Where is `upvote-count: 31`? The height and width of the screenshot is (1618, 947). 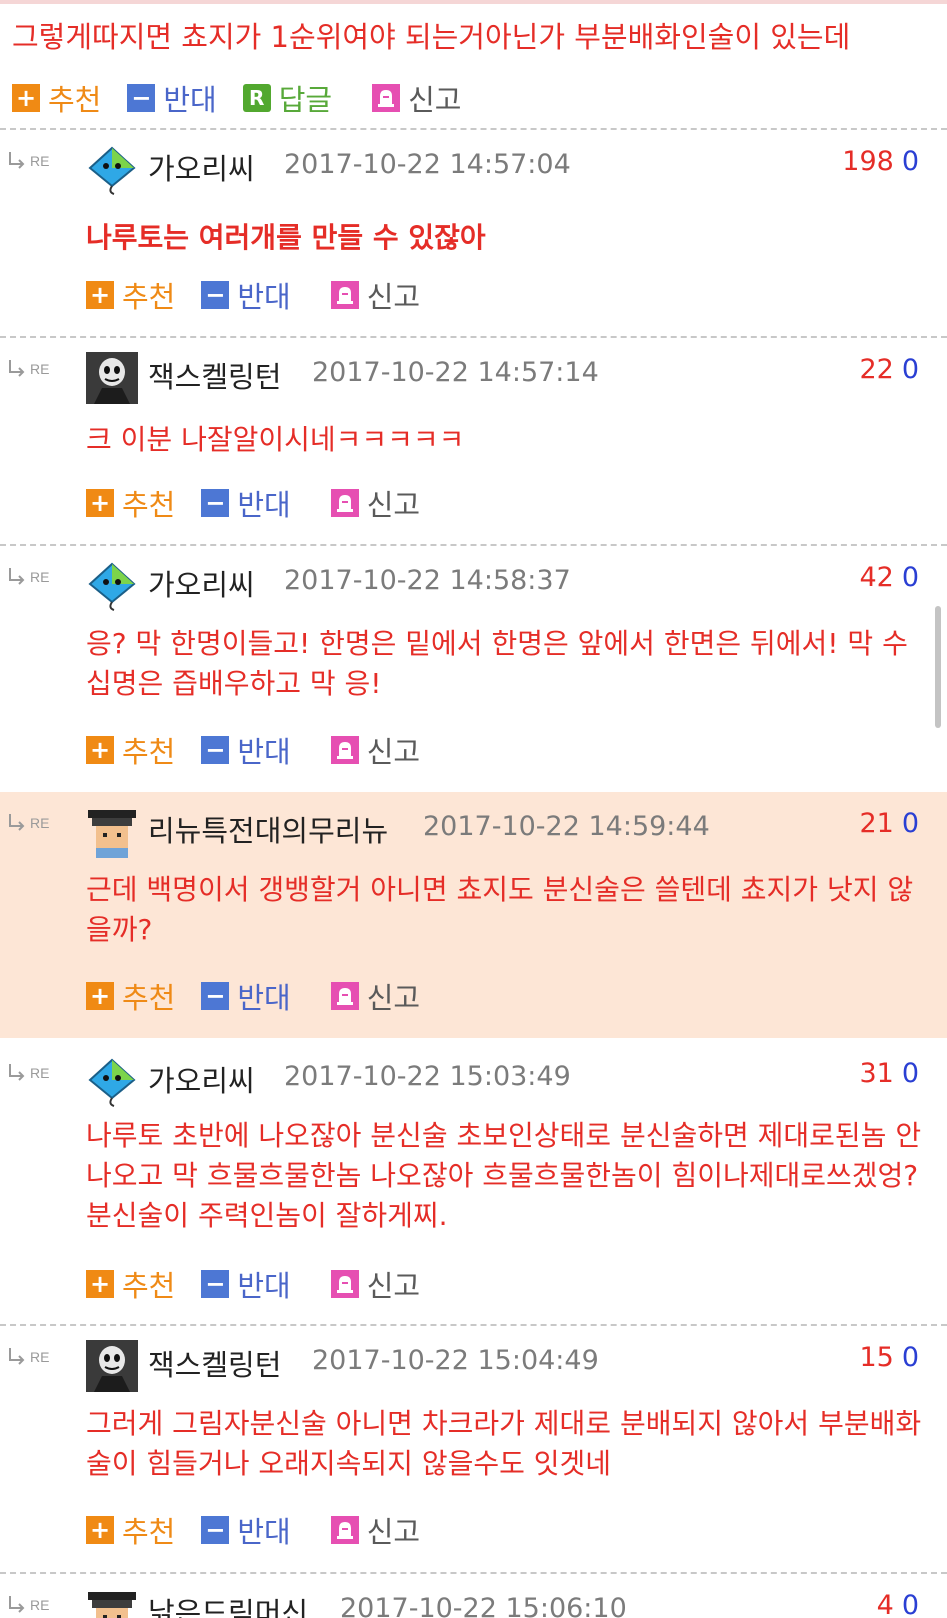 upvote-count: 31 is located at coordinates (876, 1073).